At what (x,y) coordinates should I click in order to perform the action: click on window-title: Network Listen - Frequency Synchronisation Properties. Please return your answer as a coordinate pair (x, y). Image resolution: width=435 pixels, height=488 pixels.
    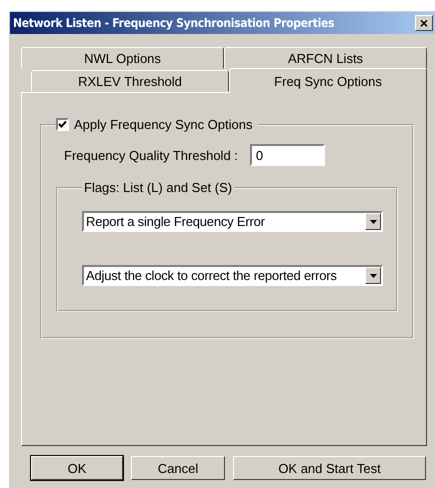
    Looking at the image, I should click on (173, 23).